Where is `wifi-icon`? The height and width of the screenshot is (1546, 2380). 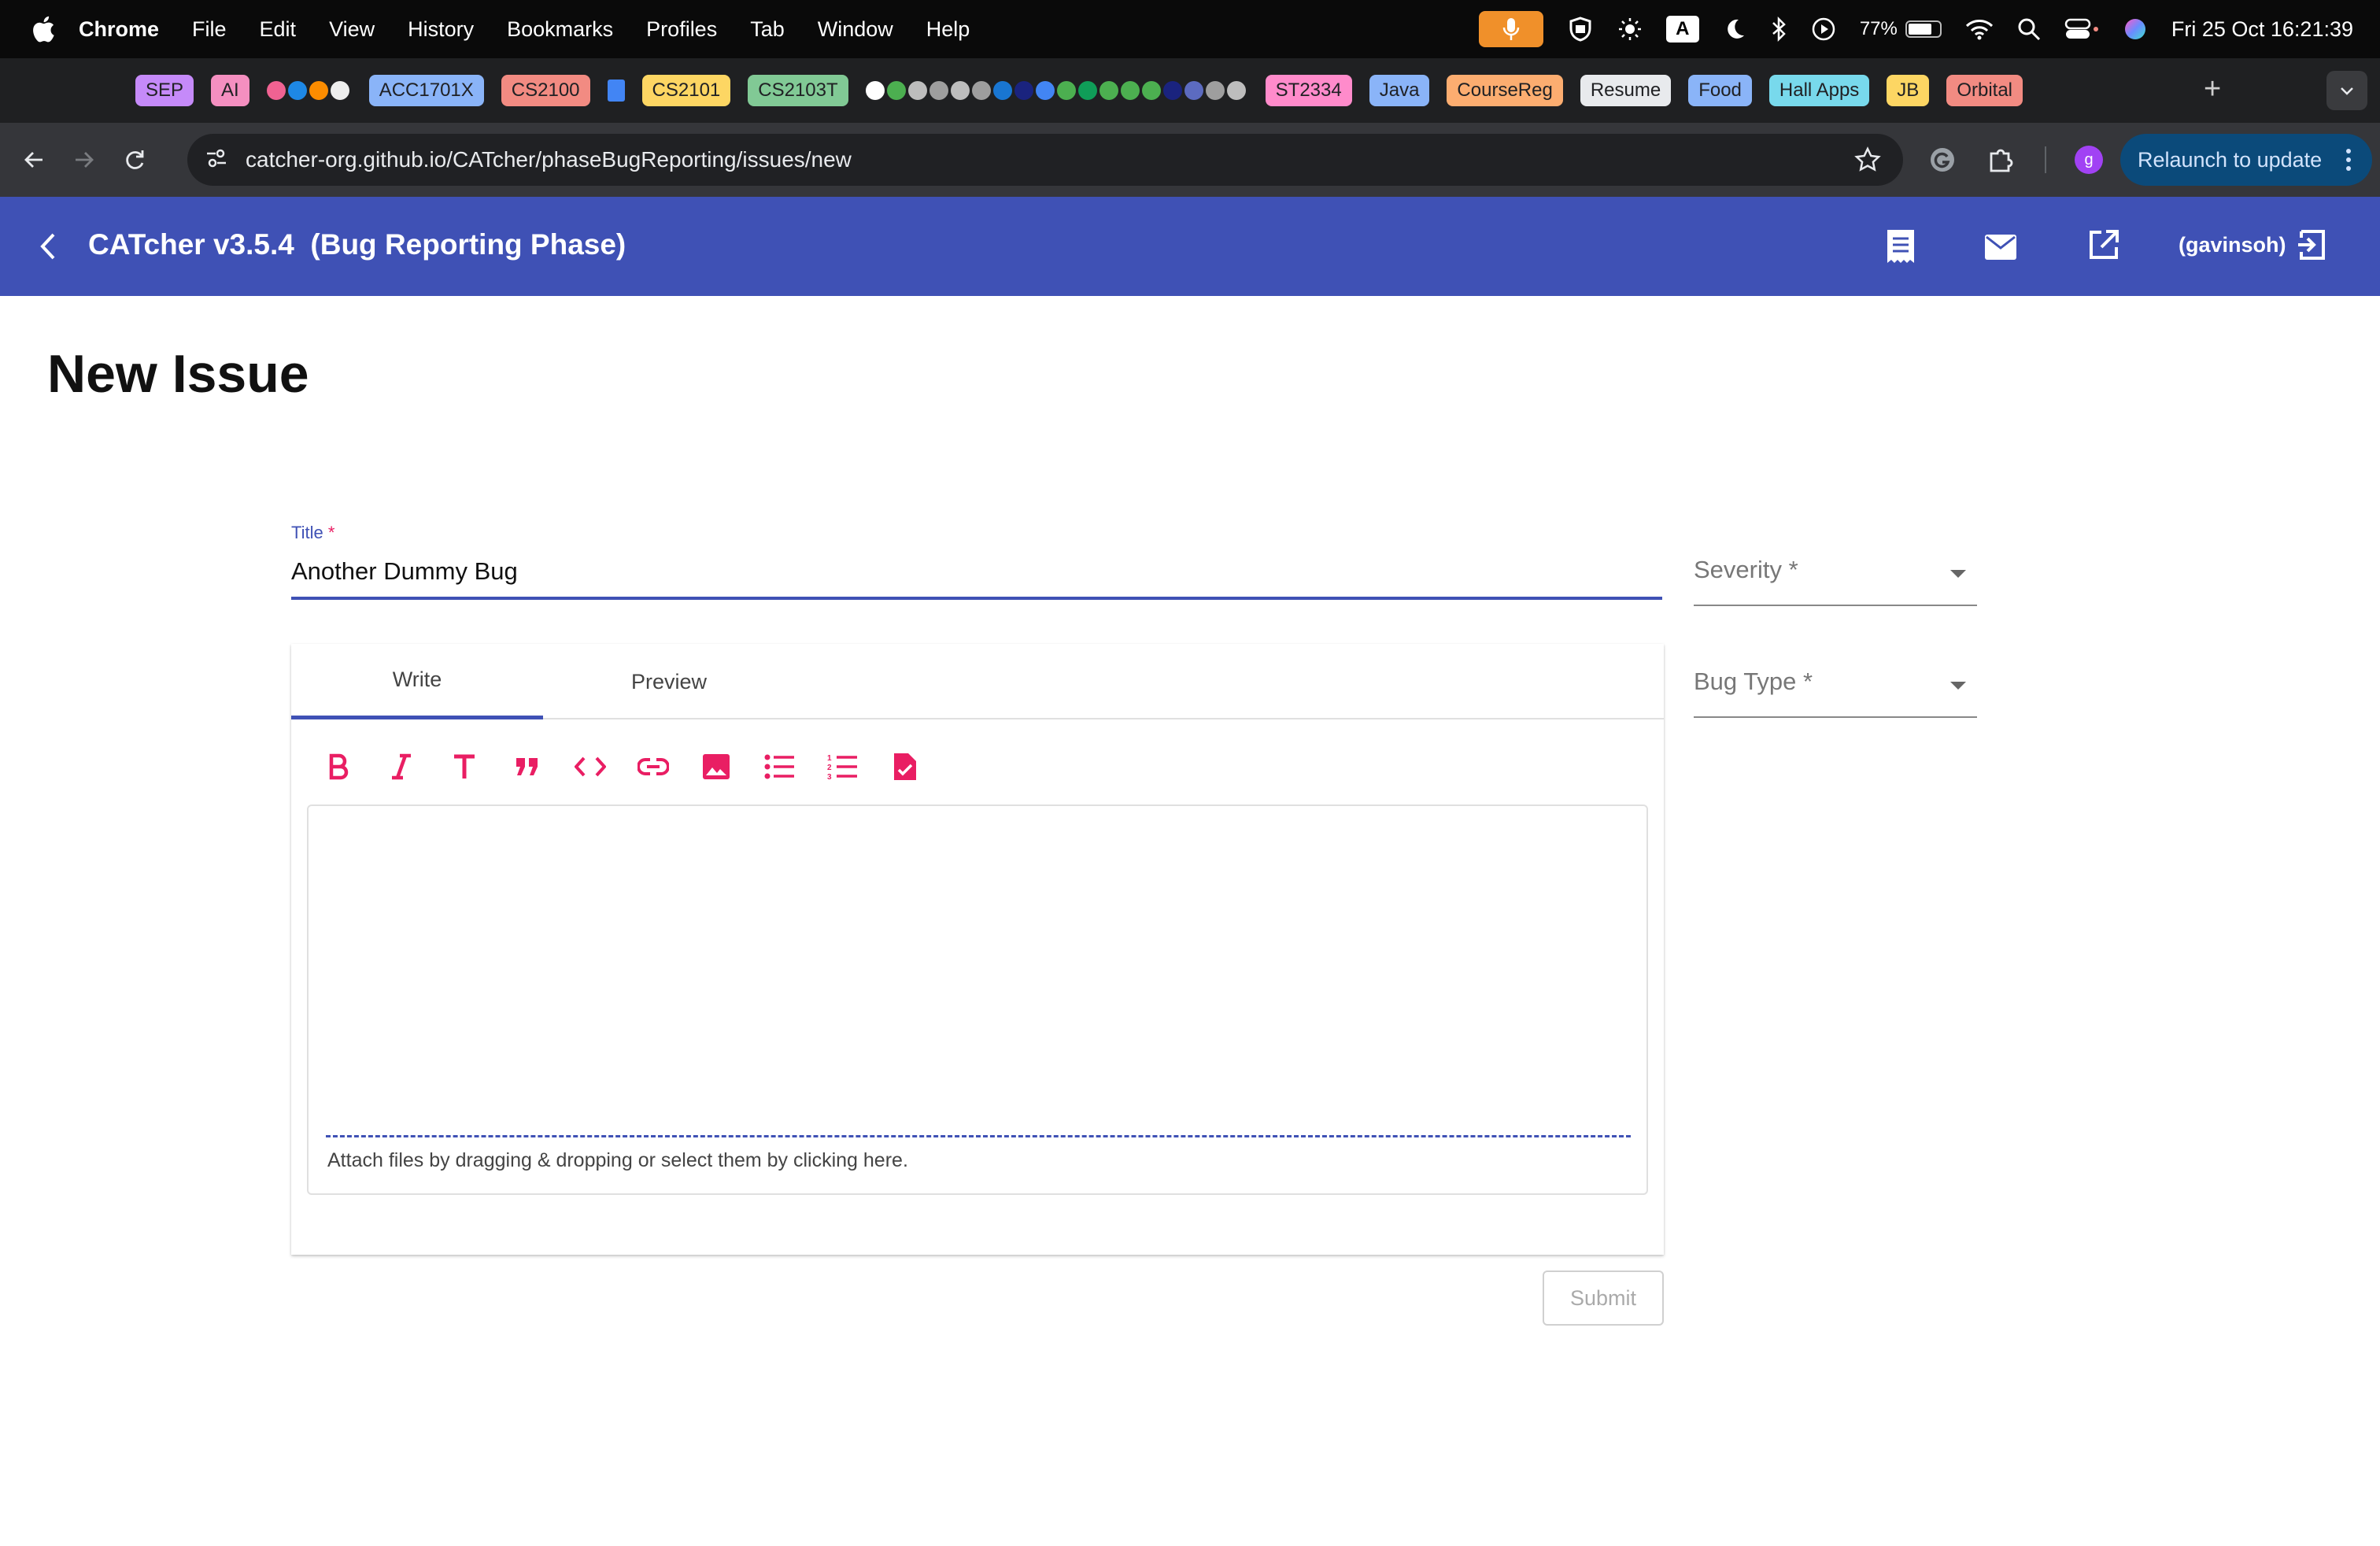 wifi-icon is located at coordinates (1979, 29).